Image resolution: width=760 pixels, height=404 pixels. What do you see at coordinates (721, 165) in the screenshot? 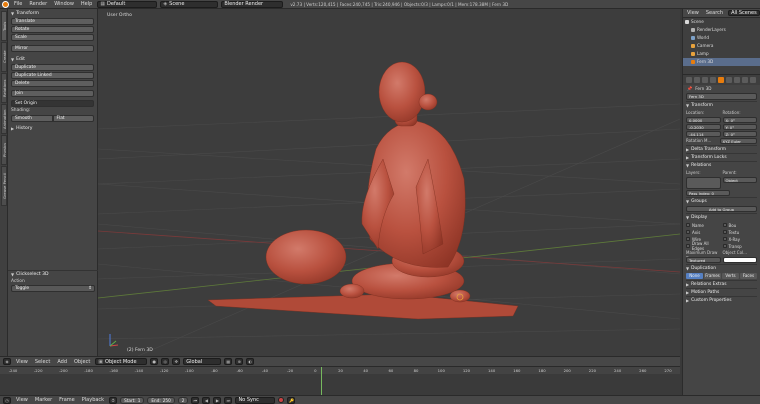
I see `relations-header: ▼ Relations` at bounding box center [721, 165].